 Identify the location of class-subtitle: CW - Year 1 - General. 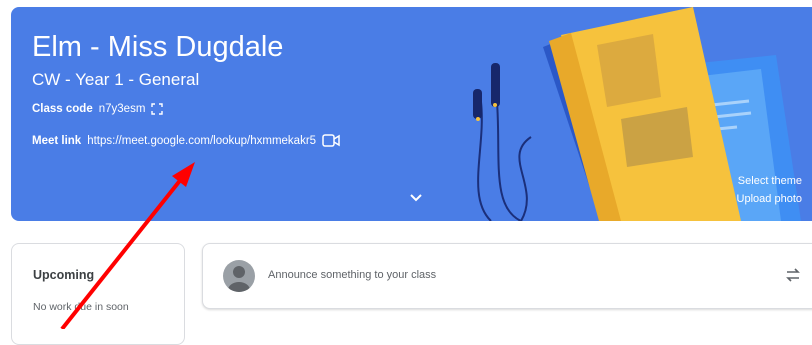
(116, 79).